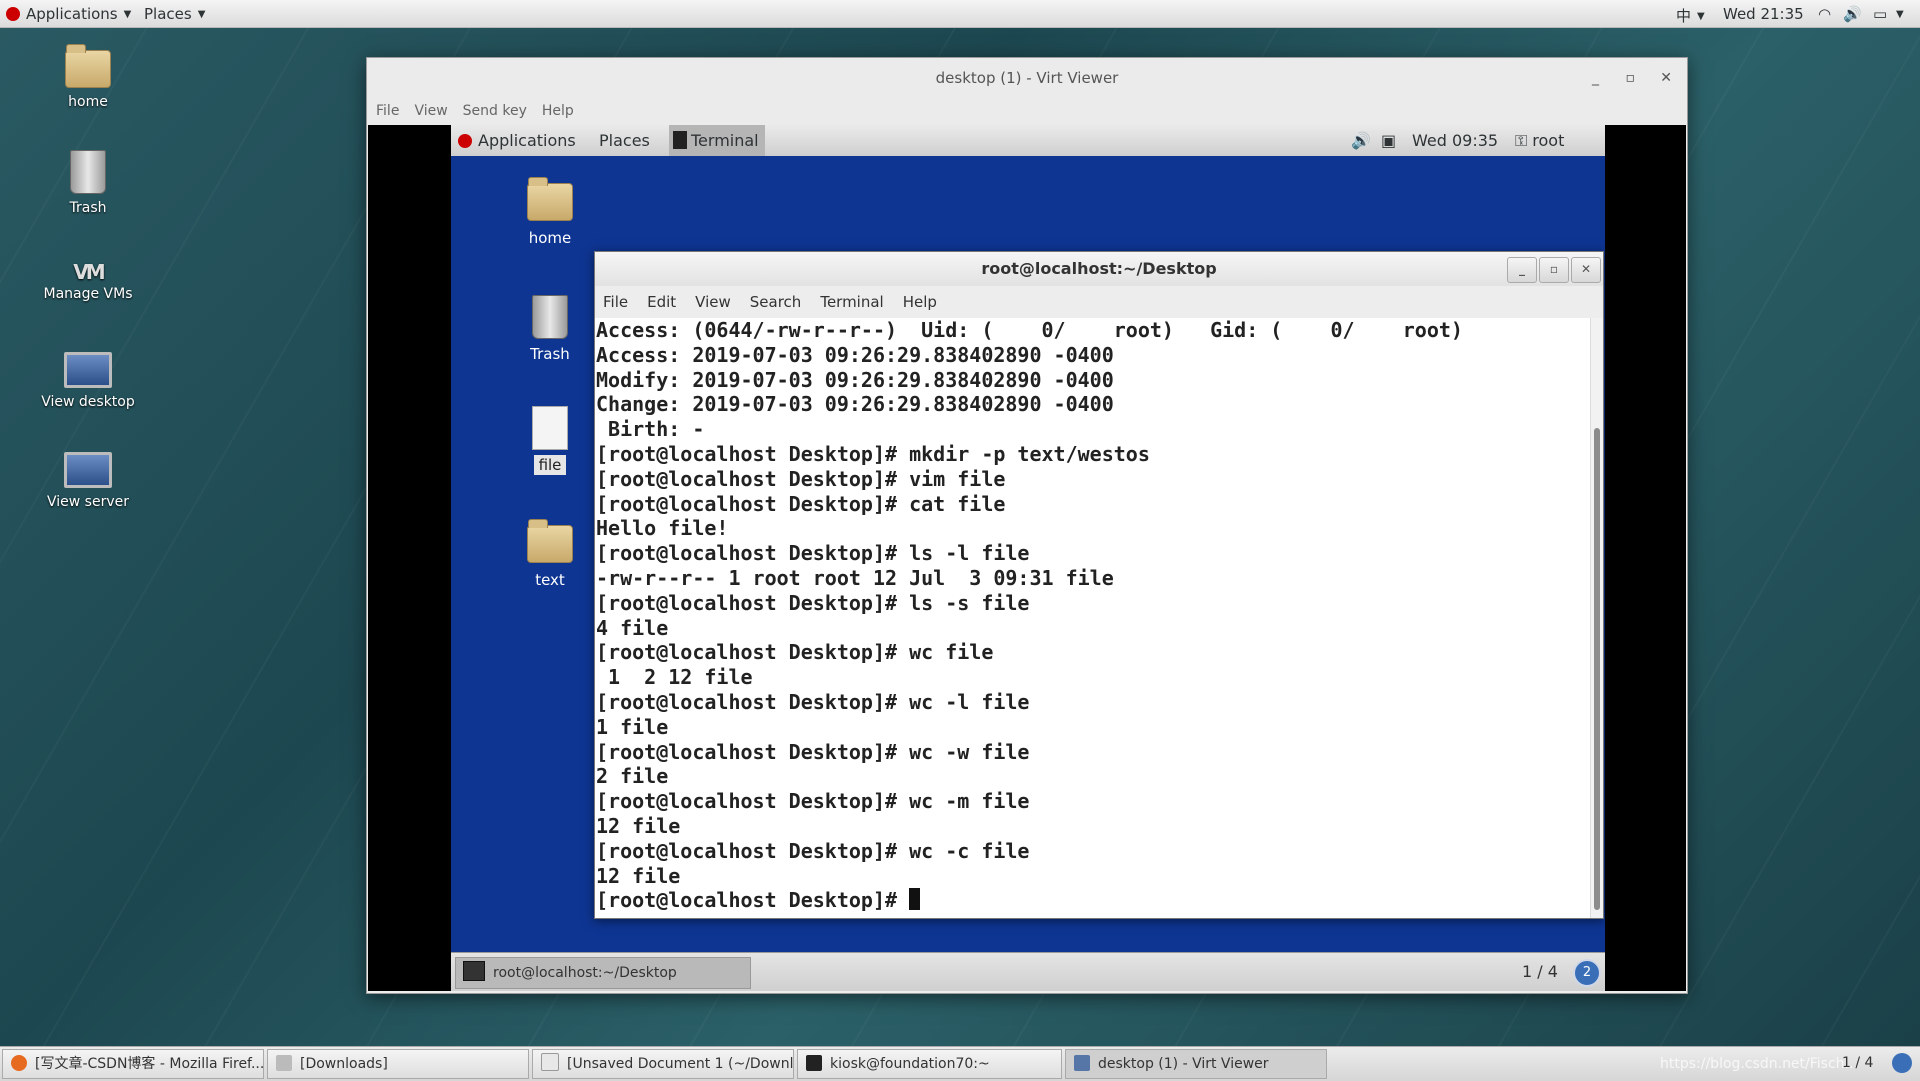 The width and height of the screenshot is (1920, 1081). Describe the element at coordinates (68, 14) in the screenshot. I see `host-applications-menu: Applications ▼` at that location.